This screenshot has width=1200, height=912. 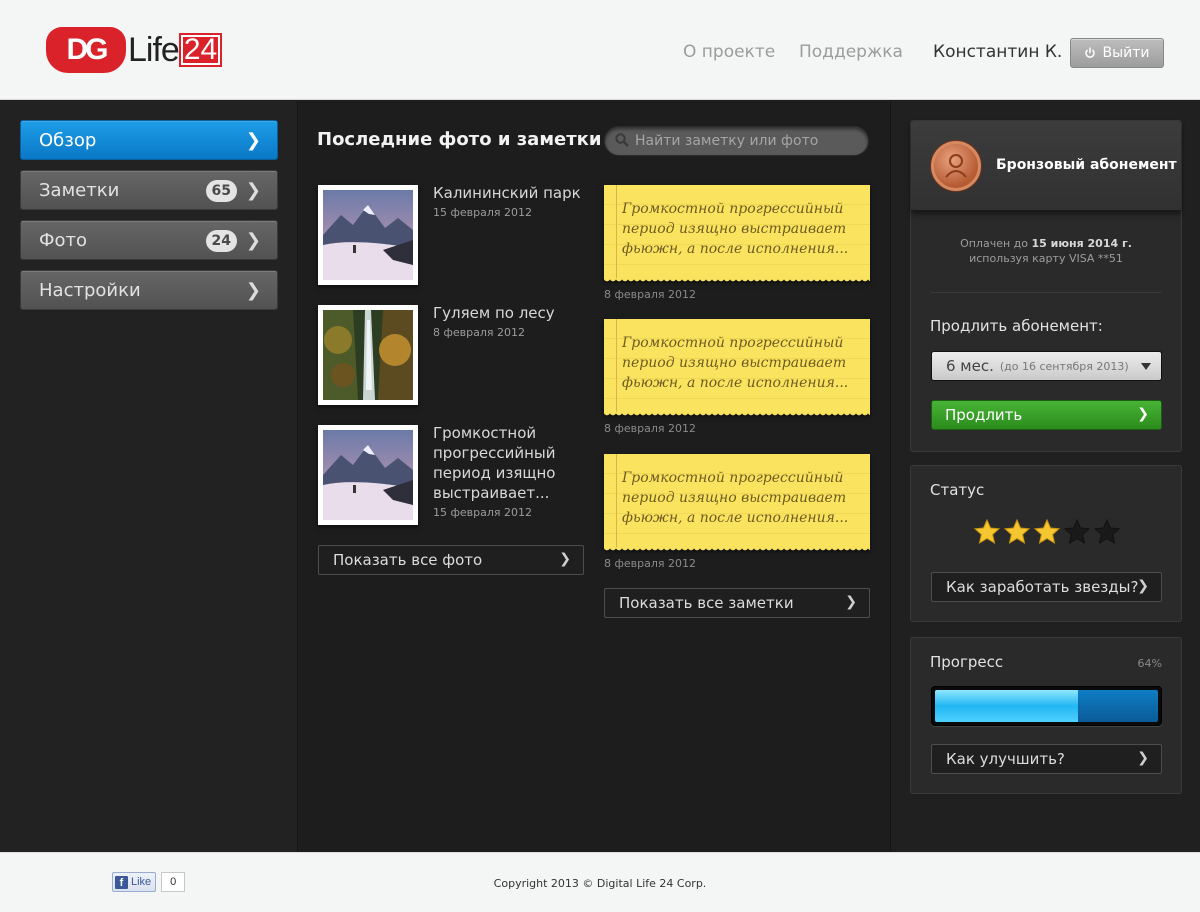 I want to click on extend-label: Продлить абонемент:, so click(x=1016, y=326).